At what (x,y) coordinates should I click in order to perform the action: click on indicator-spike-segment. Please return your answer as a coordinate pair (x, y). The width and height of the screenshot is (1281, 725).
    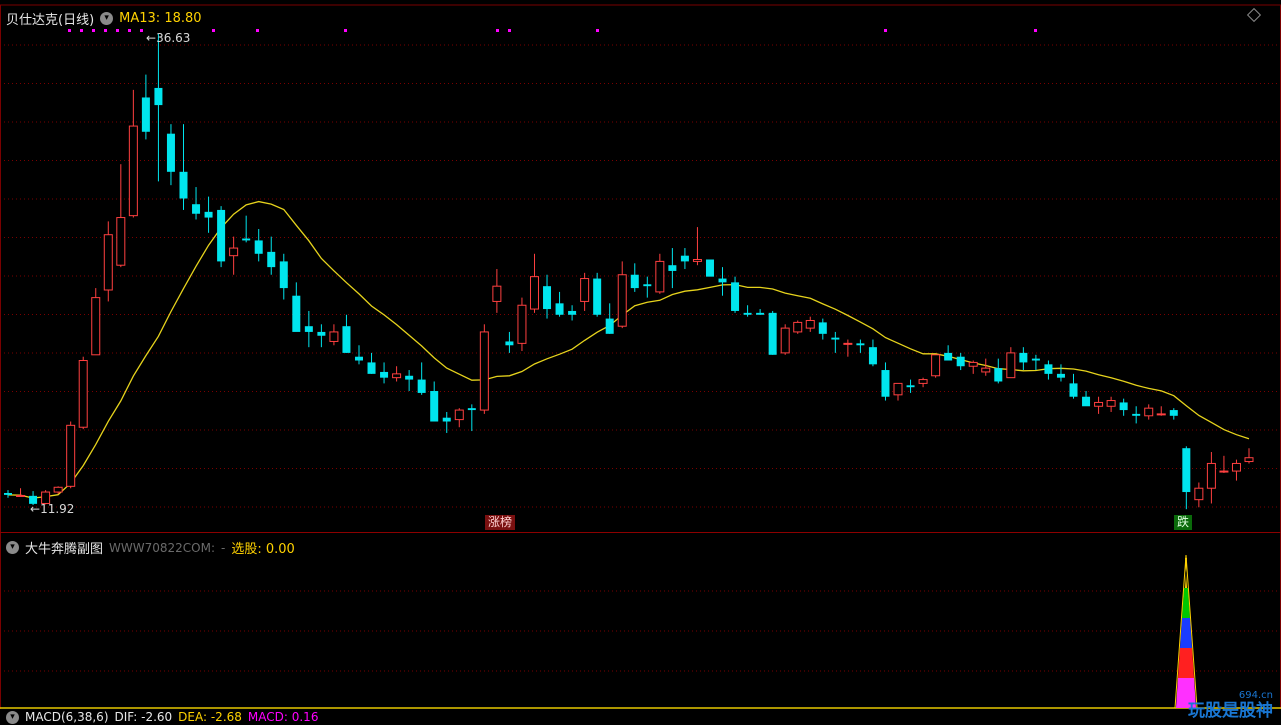
    Looking at the image, I should click on (1186, 663).